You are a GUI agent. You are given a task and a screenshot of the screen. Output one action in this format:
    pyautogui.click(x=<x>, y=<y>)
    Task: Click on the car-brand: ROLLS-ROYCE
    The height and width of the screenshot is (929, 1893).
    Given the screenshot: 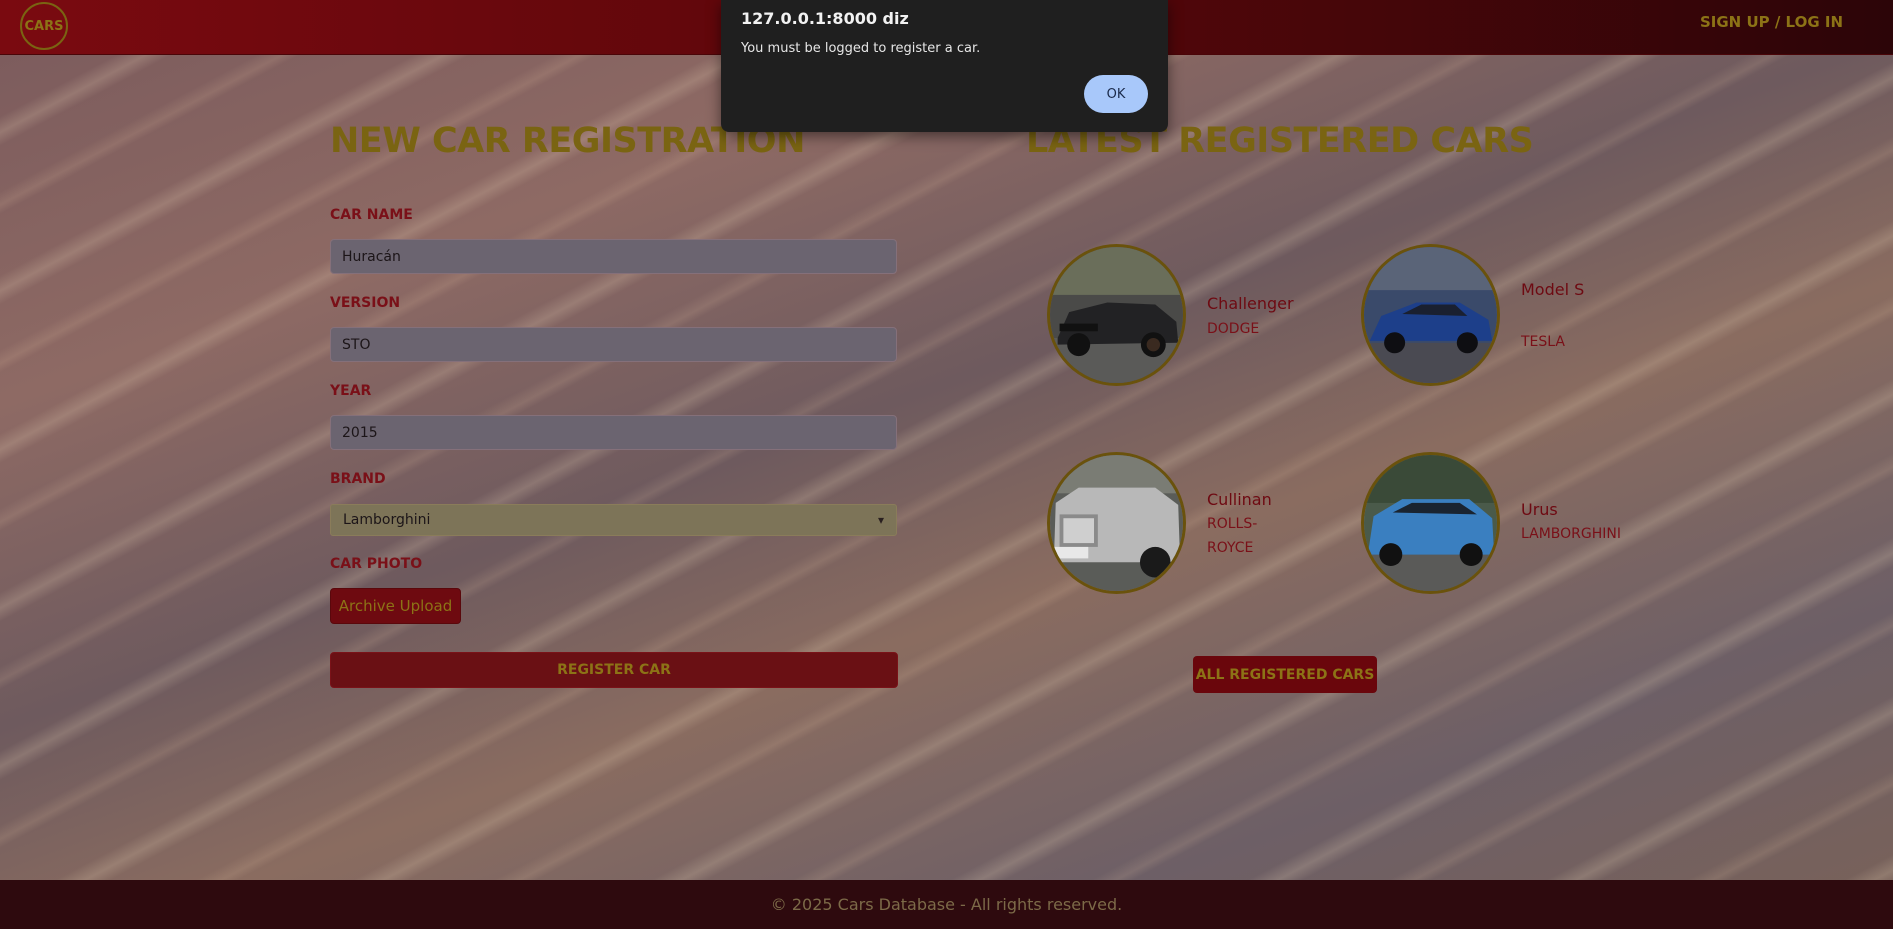 What is the action you would take?
    pyautogui.click(x=1232, y=536)
    